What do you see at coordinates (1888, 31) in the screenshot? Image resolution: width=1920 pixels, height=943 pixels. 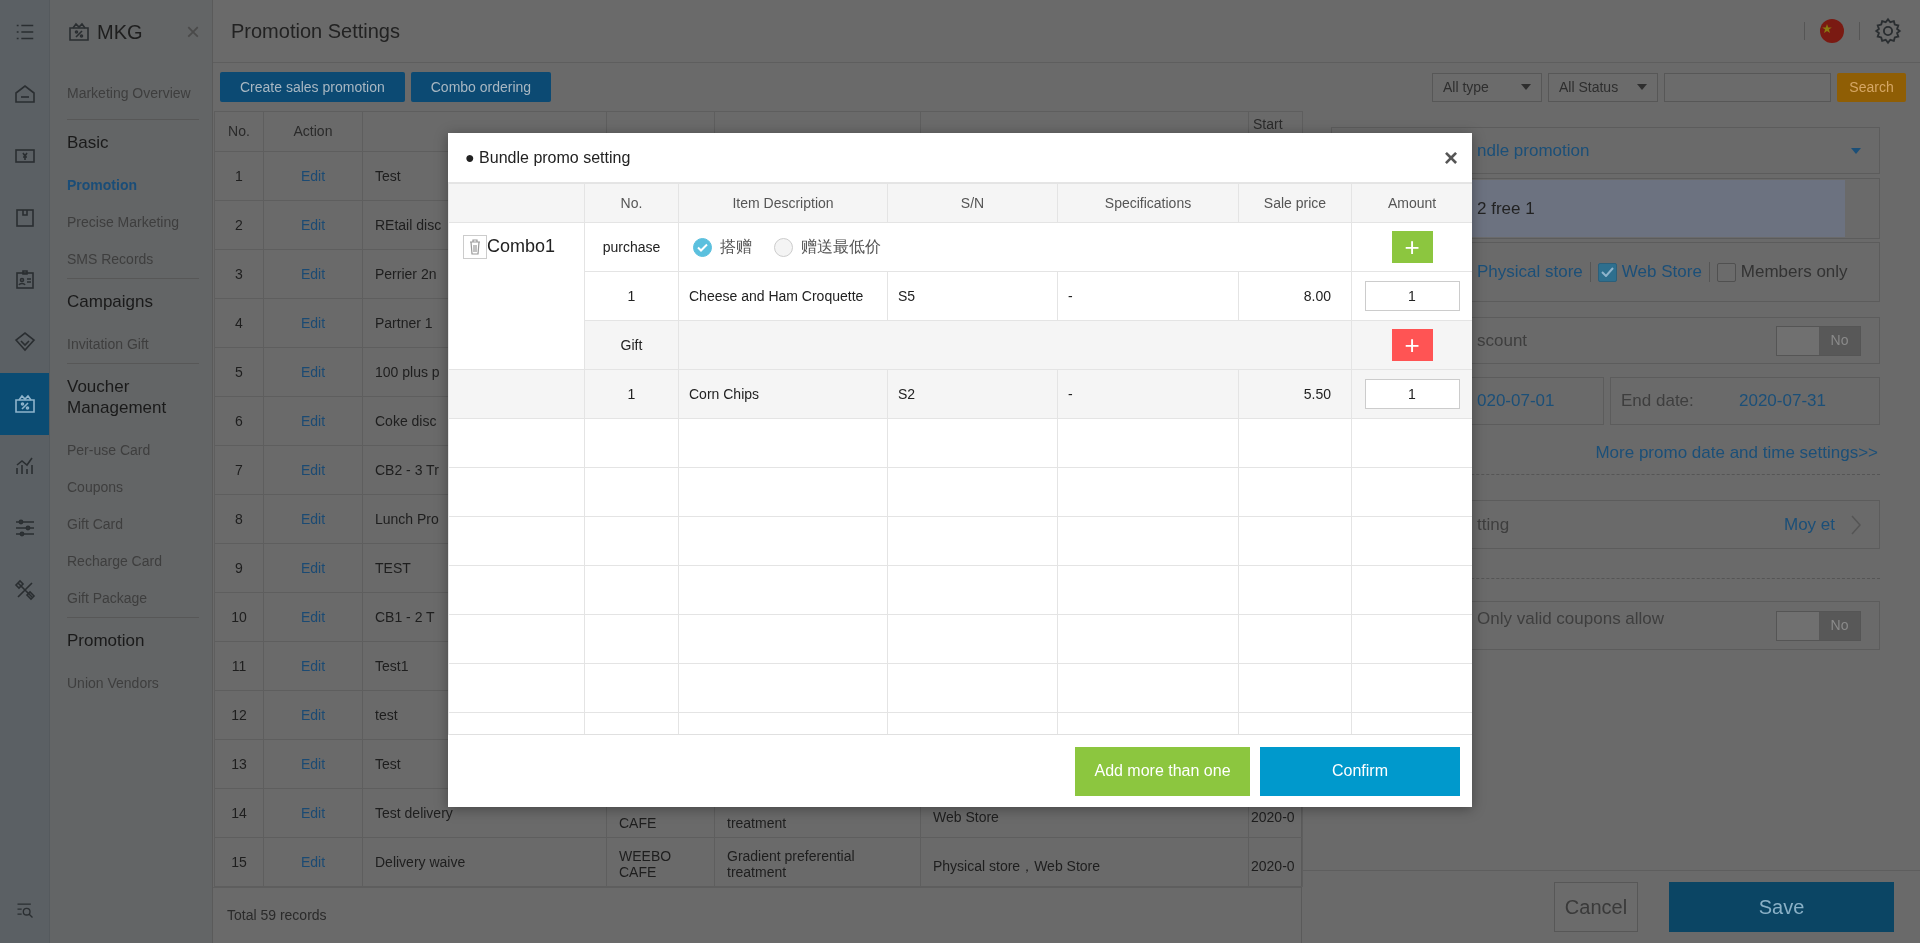 I see `settings-icon` at bounding box center [1888, 31].